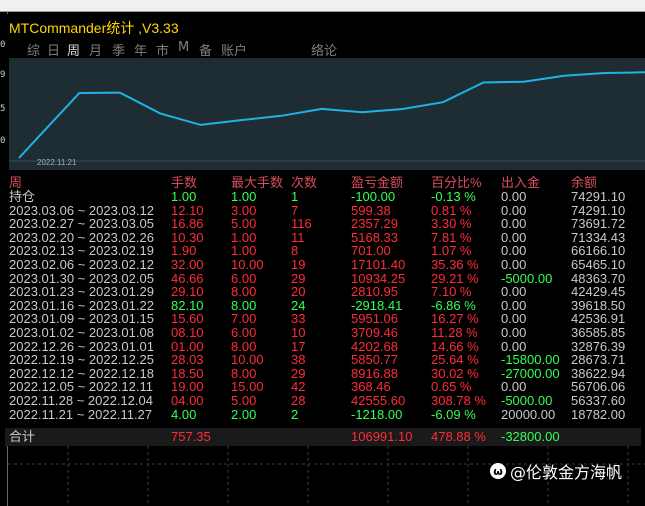  I want to click on header-week: 周, so click(16, 182).